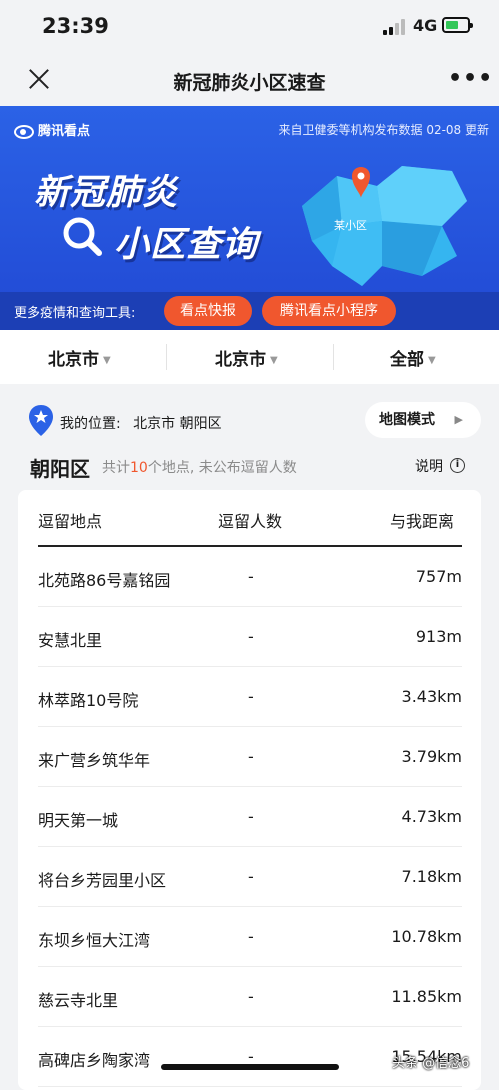 The image size is (499, 1090). I want to click on location-pin-icon, so click(41, 420).